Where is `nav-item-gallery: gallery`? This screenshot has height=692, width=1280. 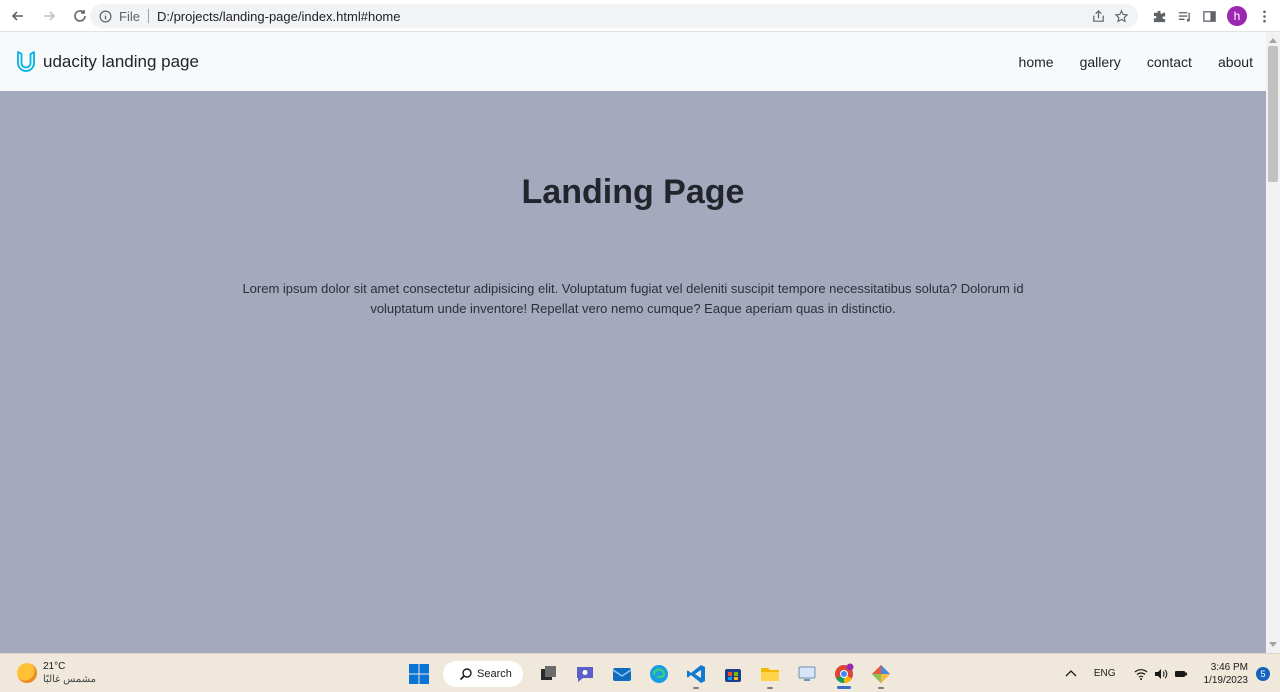 nav-item-gallery: gallery is located at coordinates (1100, 62).